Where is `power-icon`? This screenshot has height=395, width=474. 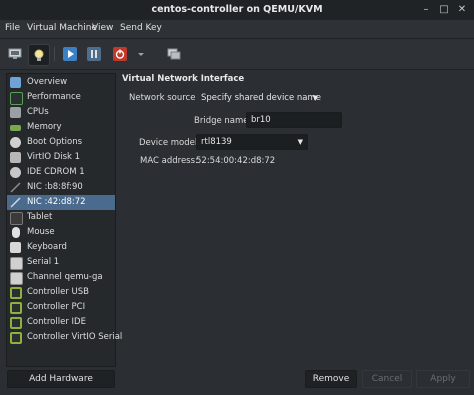
power-icon is located at coordinates (120, 54).